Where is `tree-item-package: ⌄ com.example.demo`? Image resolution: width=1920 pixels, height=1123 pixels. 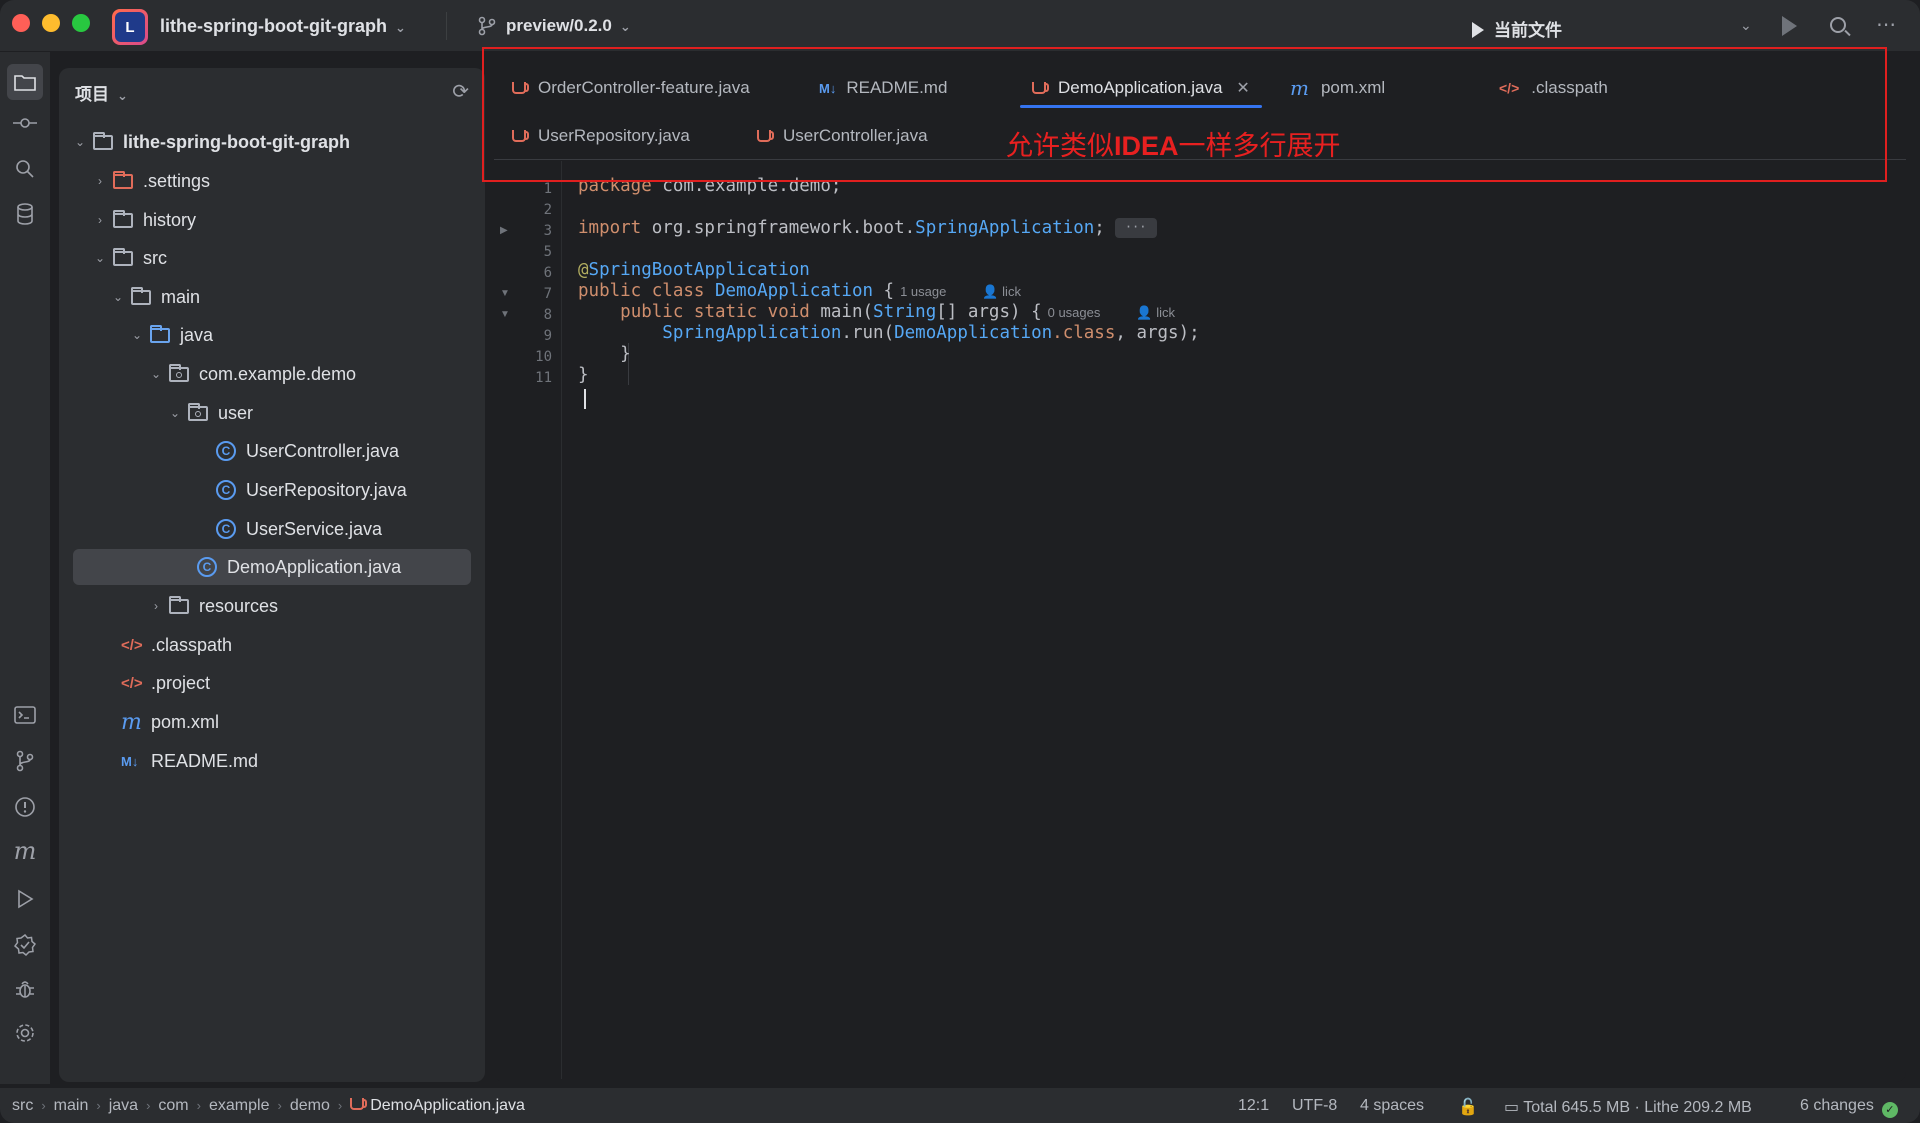
tree-item-package: ⌄ com.example.demo is located at coordinates (252, 374).